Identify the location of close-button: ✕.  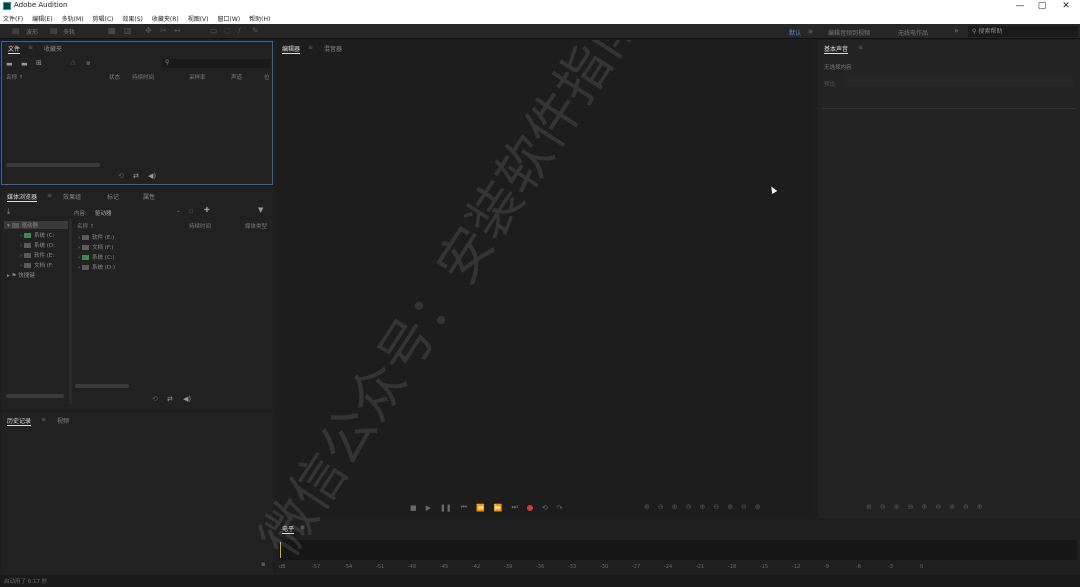
(1066, 6).